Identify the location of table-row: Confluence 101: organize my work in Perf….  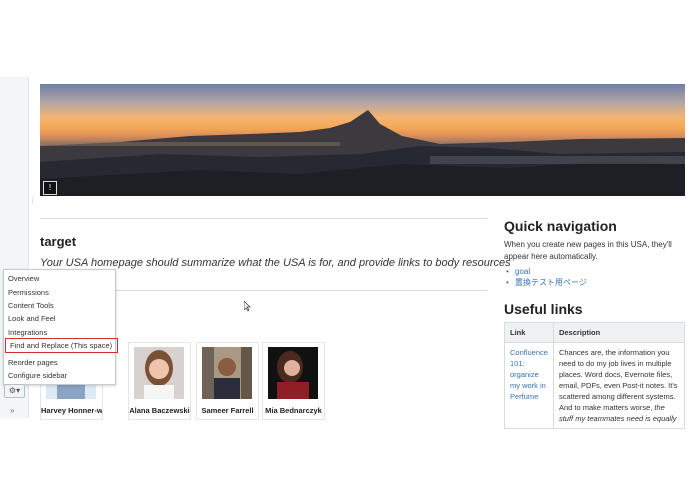
(595, 385).